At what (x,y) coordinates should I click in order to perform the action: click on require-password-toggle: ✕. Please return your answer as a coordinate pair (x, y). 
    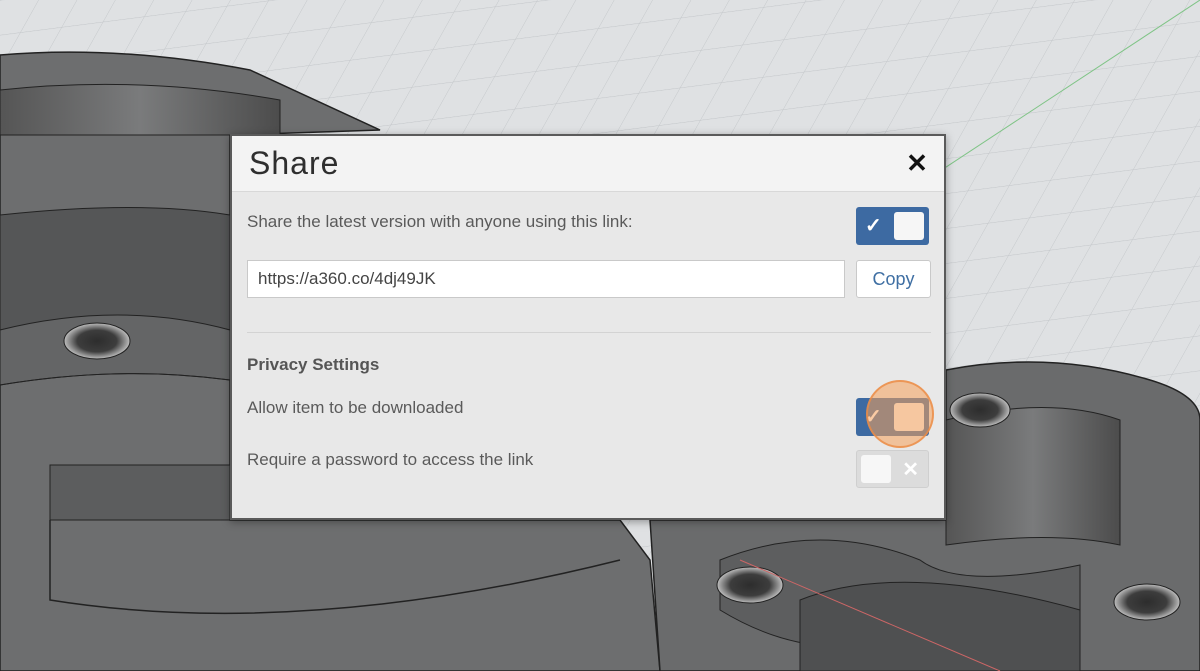
    Looking at the image, I should click on (892, 469).